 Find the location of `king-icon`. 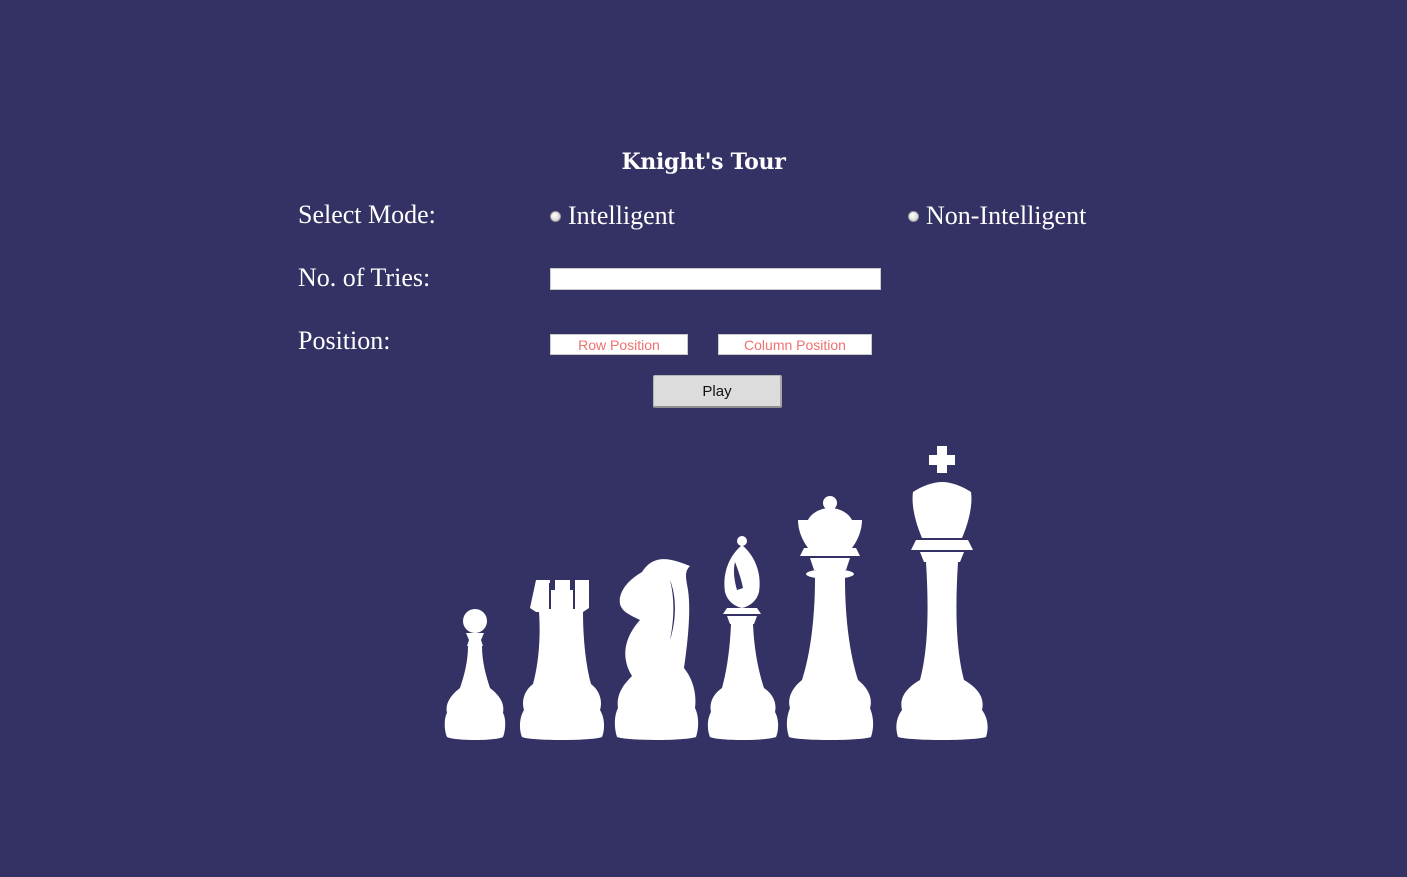

king-icon is located at coordinates (942, 593).